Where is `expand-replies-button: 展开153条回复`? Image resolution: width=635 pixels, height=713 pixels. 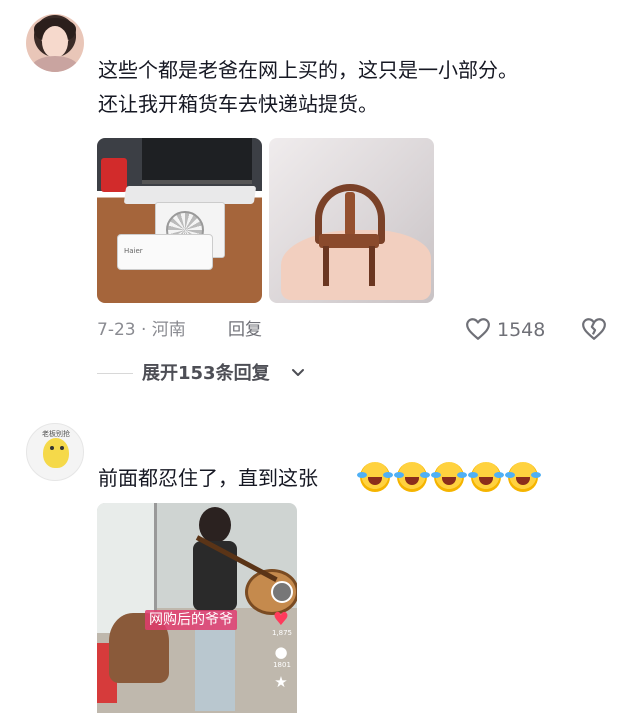 expand-replies-button: 展开153条回复 is located at coordinates (206, 374).